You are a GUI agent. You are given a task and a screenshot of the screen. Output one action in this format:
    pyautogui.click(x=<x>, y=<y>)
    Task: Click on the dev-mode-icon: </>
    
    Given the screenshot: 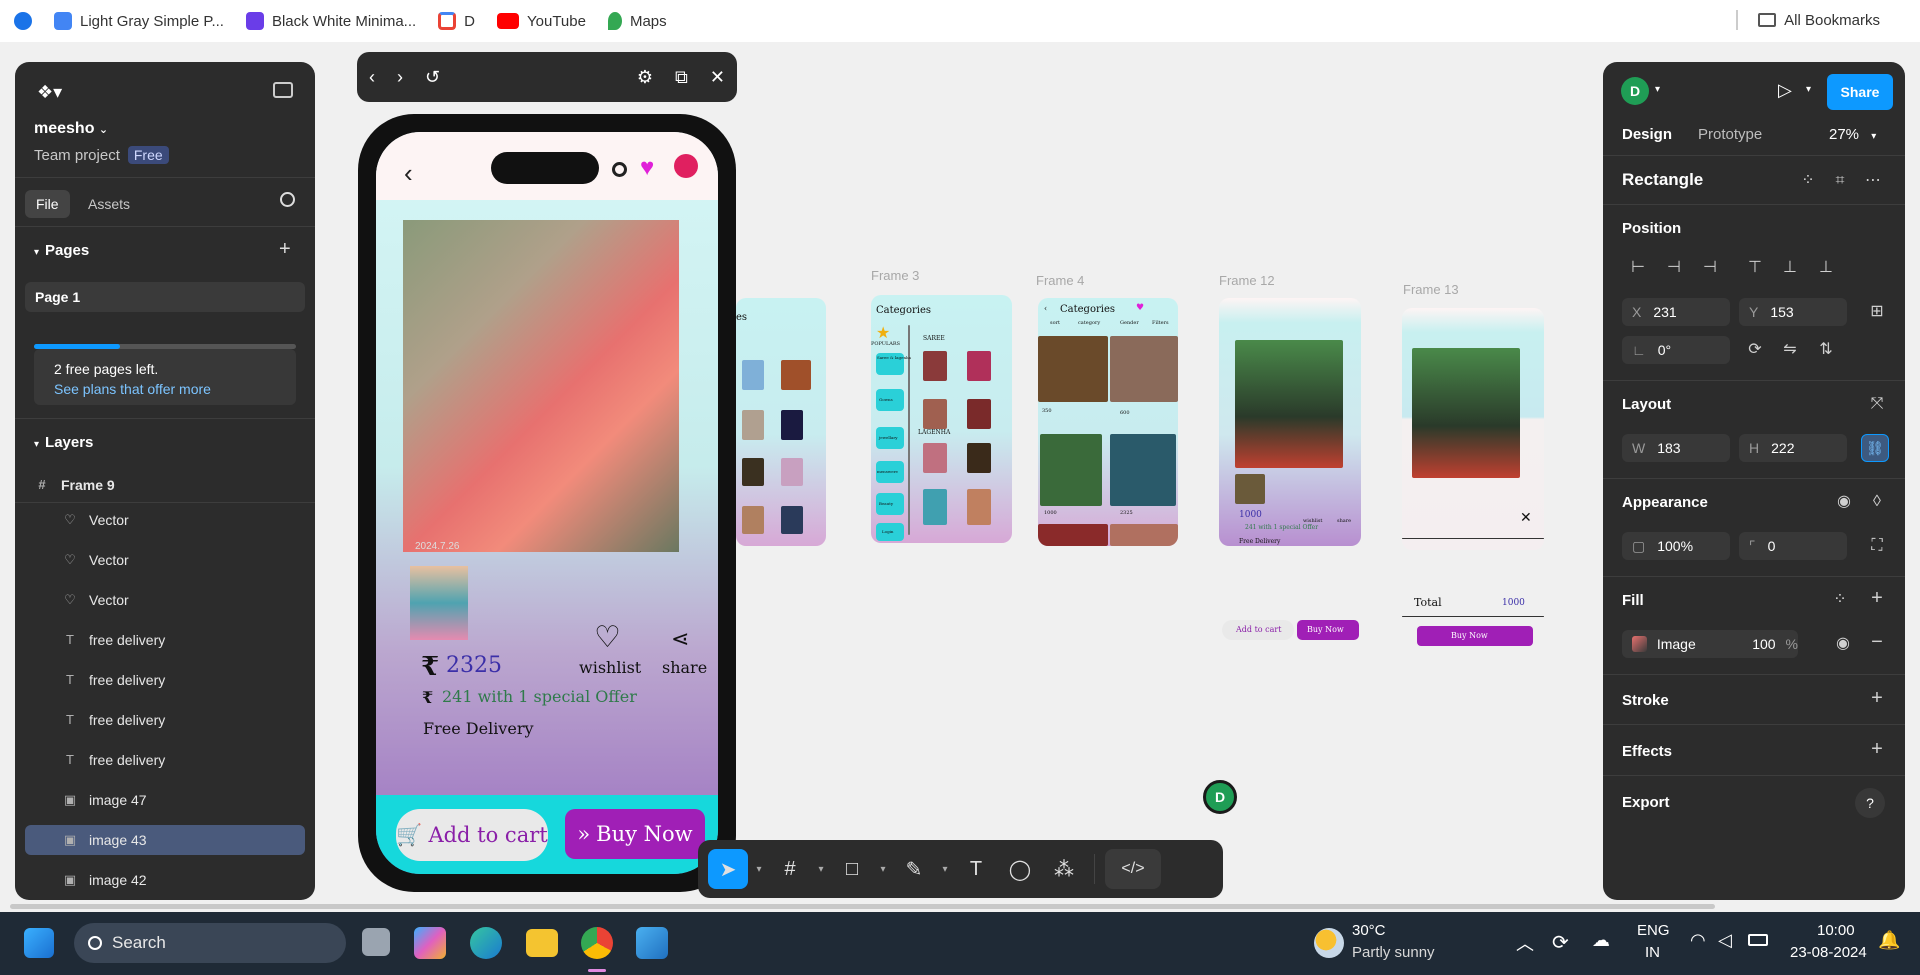 What is the action you would take?
    pyautogui.click(x=1133, y=869)
    